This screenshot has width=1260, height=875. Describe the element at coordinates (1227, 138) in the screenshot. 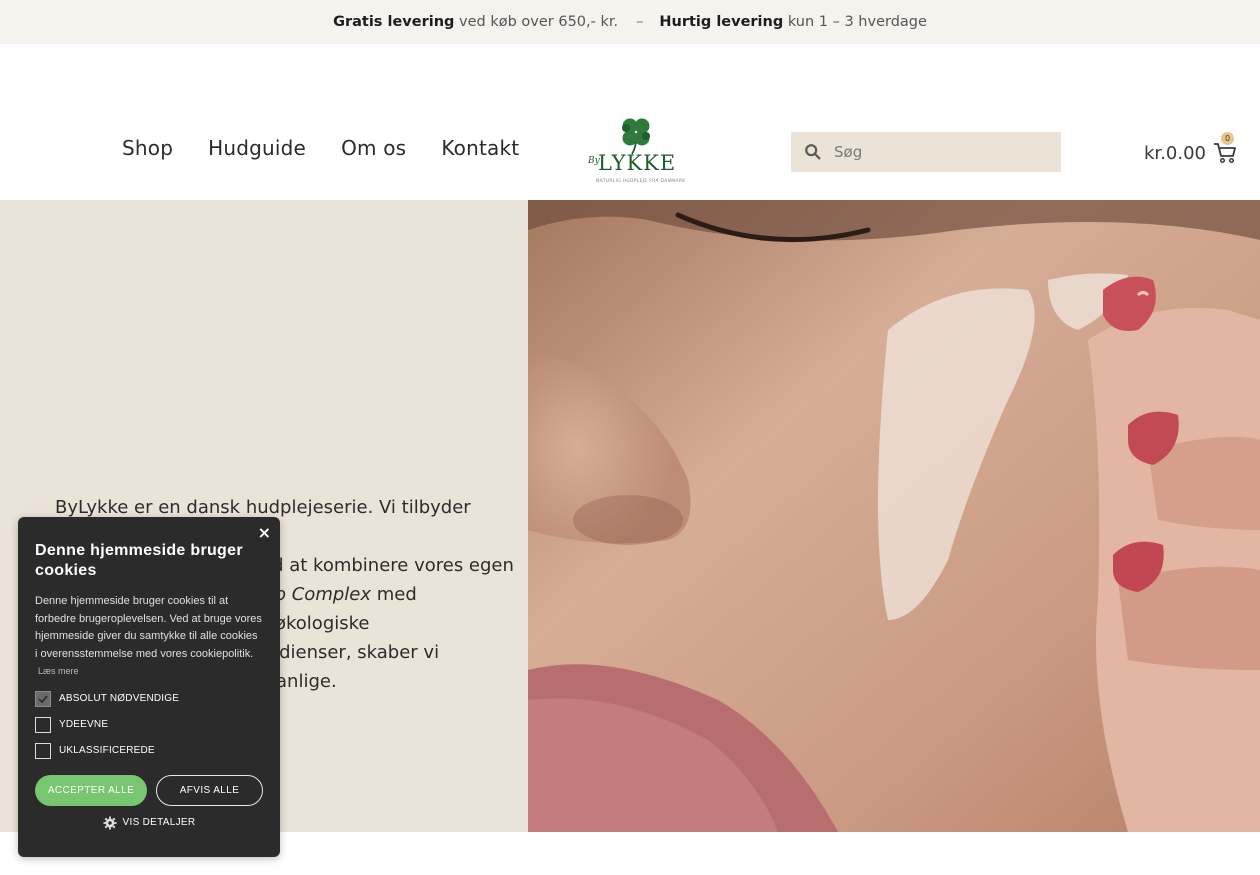

I see `cart-count-badge: 0` at that location.